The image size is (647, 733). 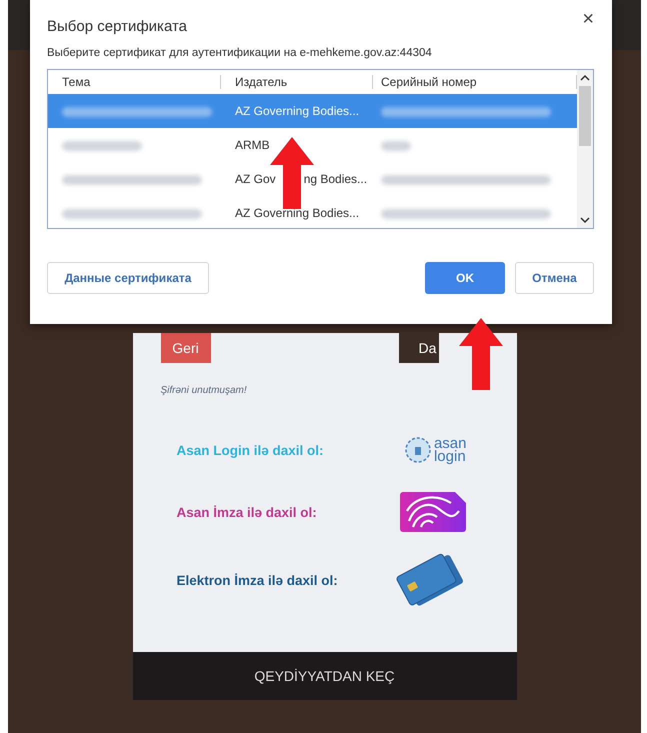 I want to click on certificate-row: ARMB, so click(x=312, y=145).